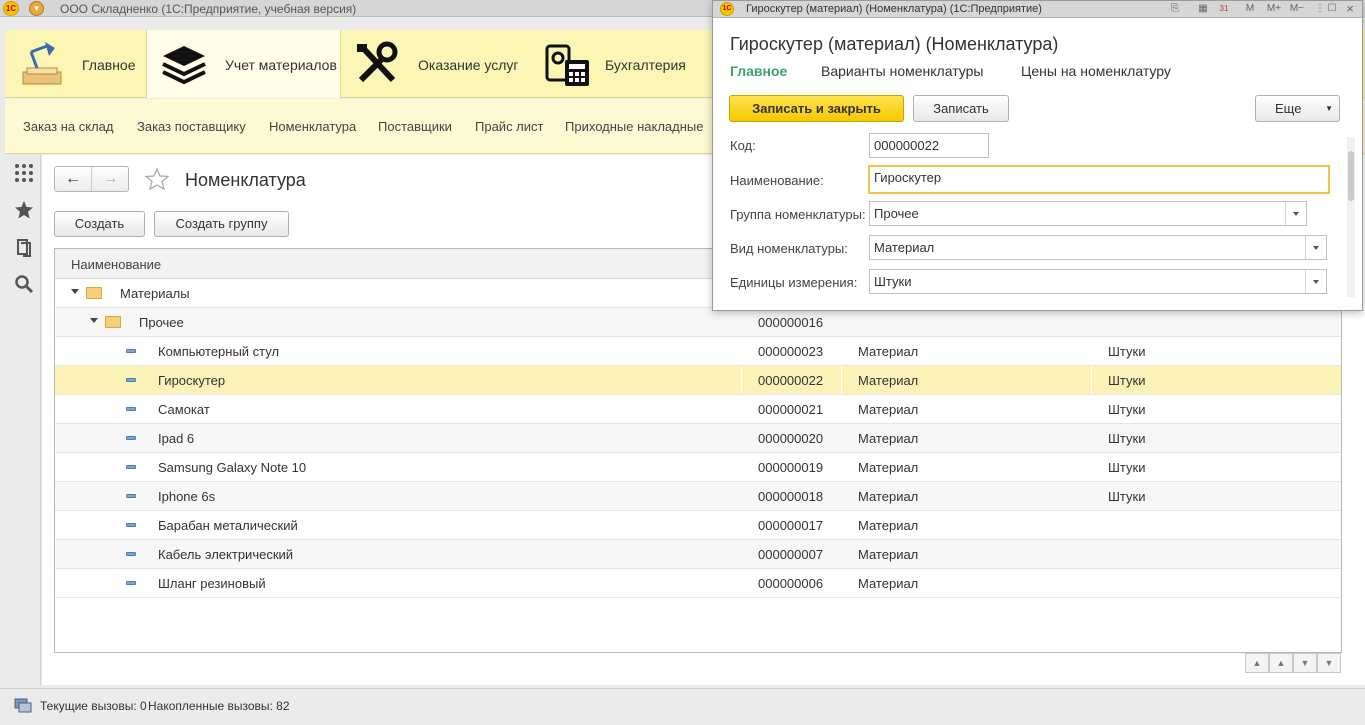  What do you see at coordinates (219, 351) in the screenshot?
I see `cell-name: Компьютерный стул` at bounding box center [219, 351].